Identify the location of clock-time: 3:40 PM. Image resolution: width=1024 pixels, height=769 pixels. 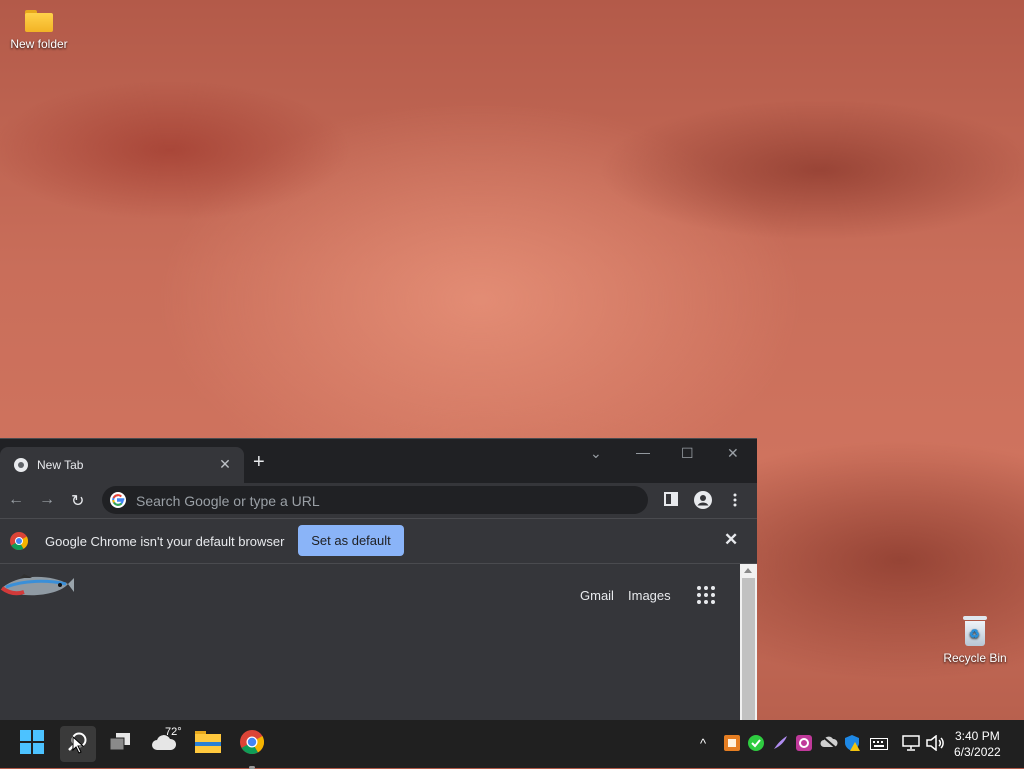
(977, 736).